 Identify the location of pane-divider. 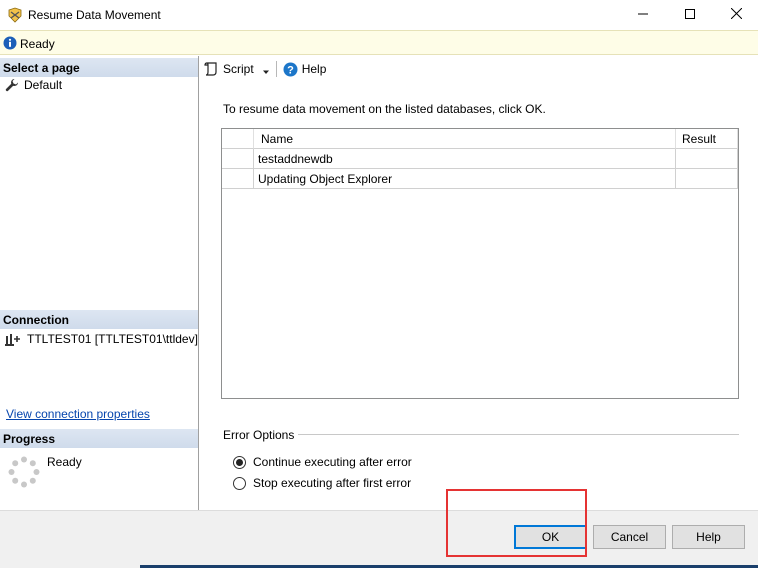
(198, 283).